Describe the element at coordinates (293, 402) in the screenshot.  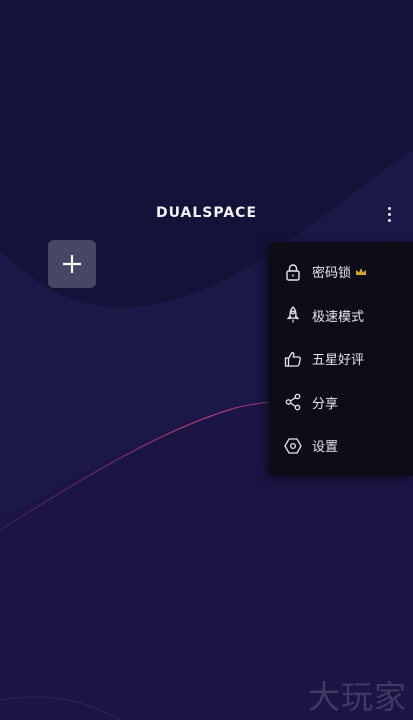
I see `share-icon` at that location.